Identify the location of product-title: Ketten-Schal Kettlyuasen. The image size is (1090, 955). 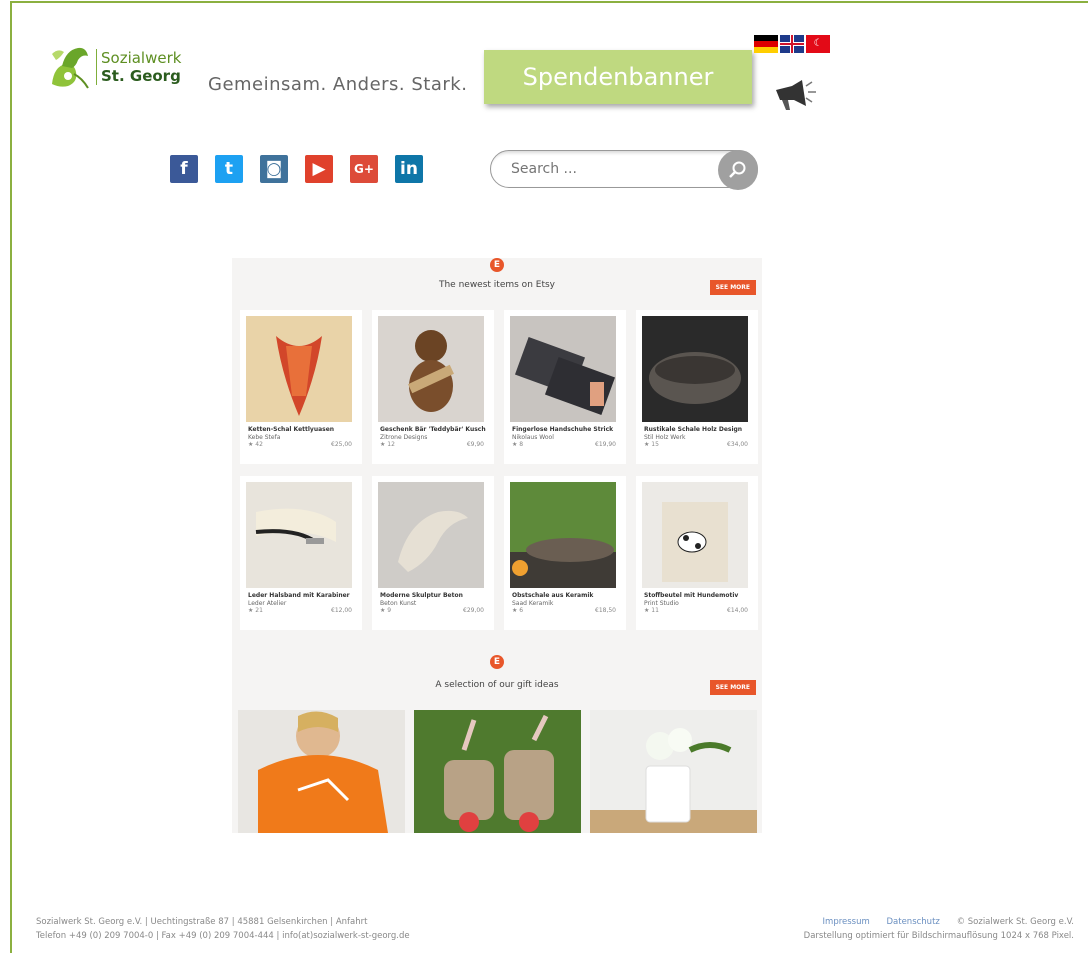
(291, 429).